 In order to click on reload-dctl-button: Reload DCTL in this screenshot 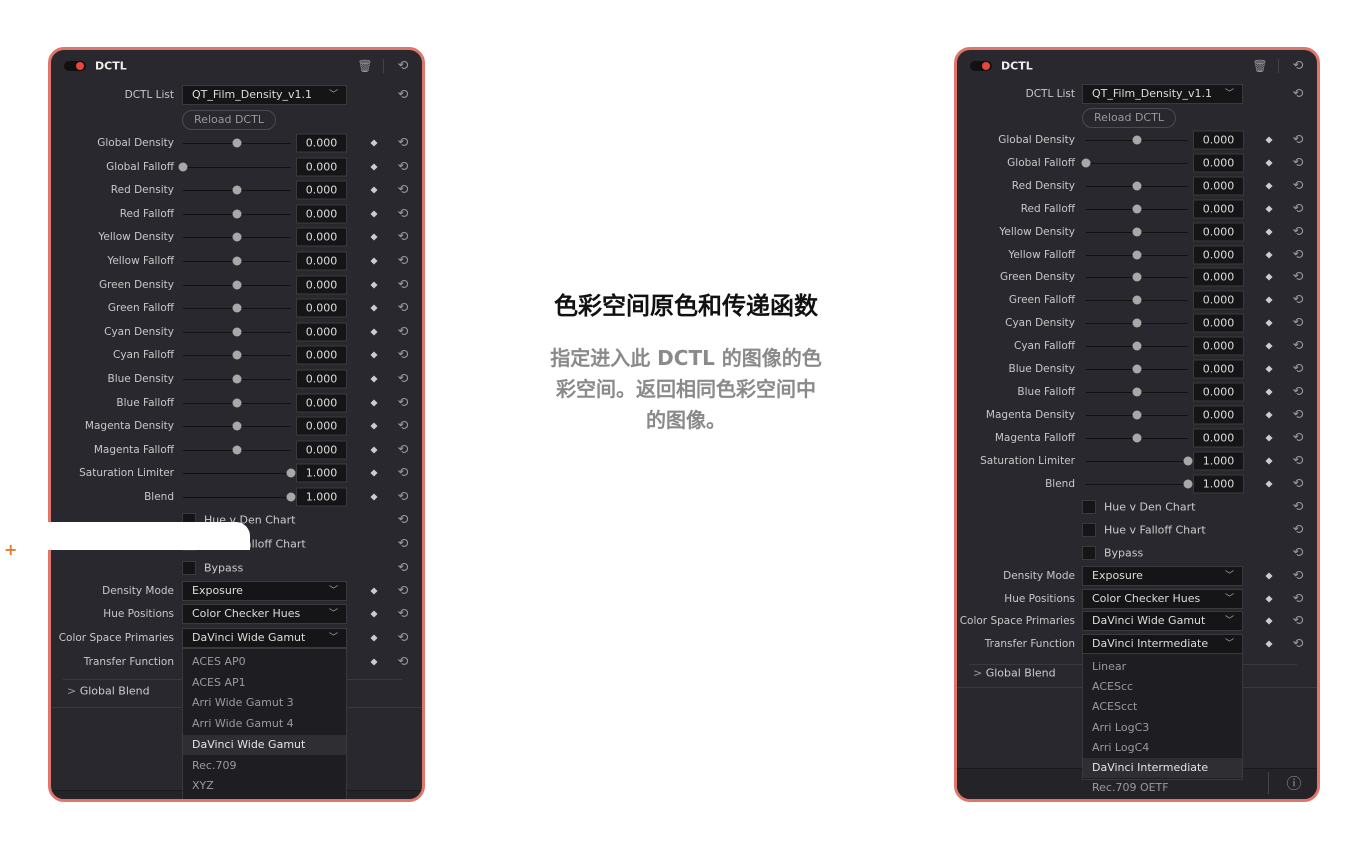, I will do `click(229, 120)`.